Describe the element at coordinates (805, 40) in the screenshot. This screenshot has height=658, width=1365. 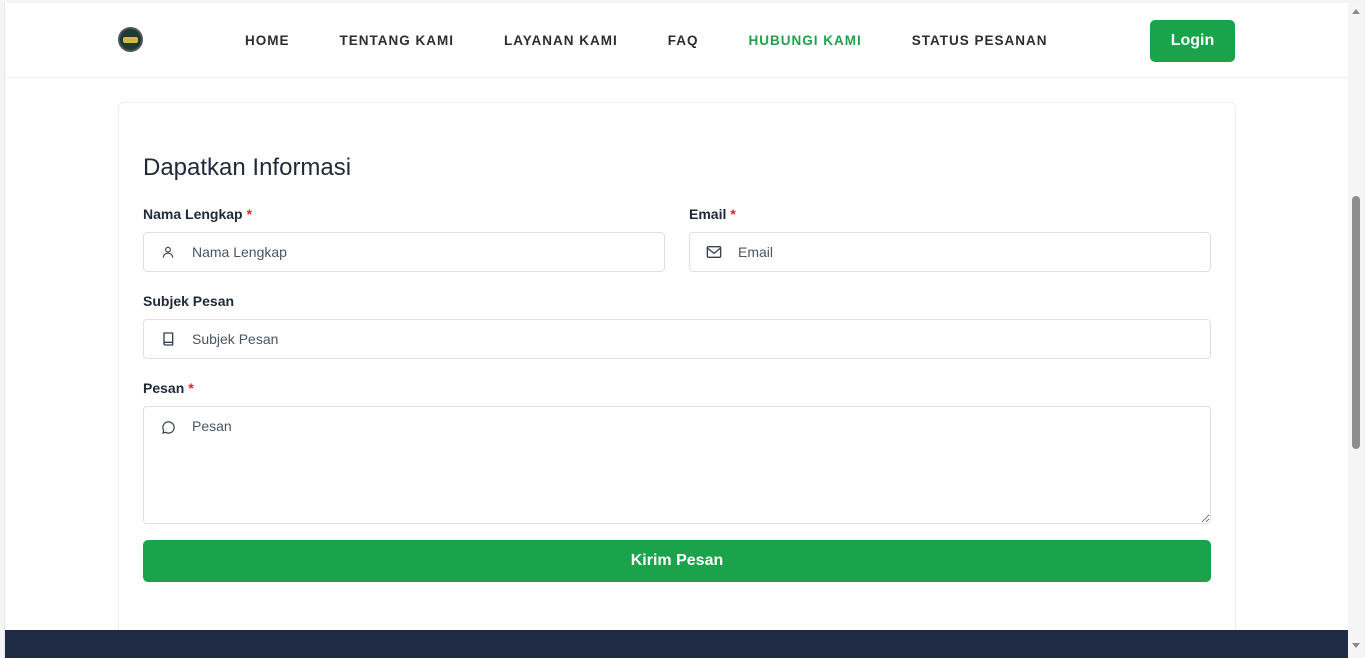
I see `nav-link-hubungi-kami: HUBUNGI KAMI` at that location.